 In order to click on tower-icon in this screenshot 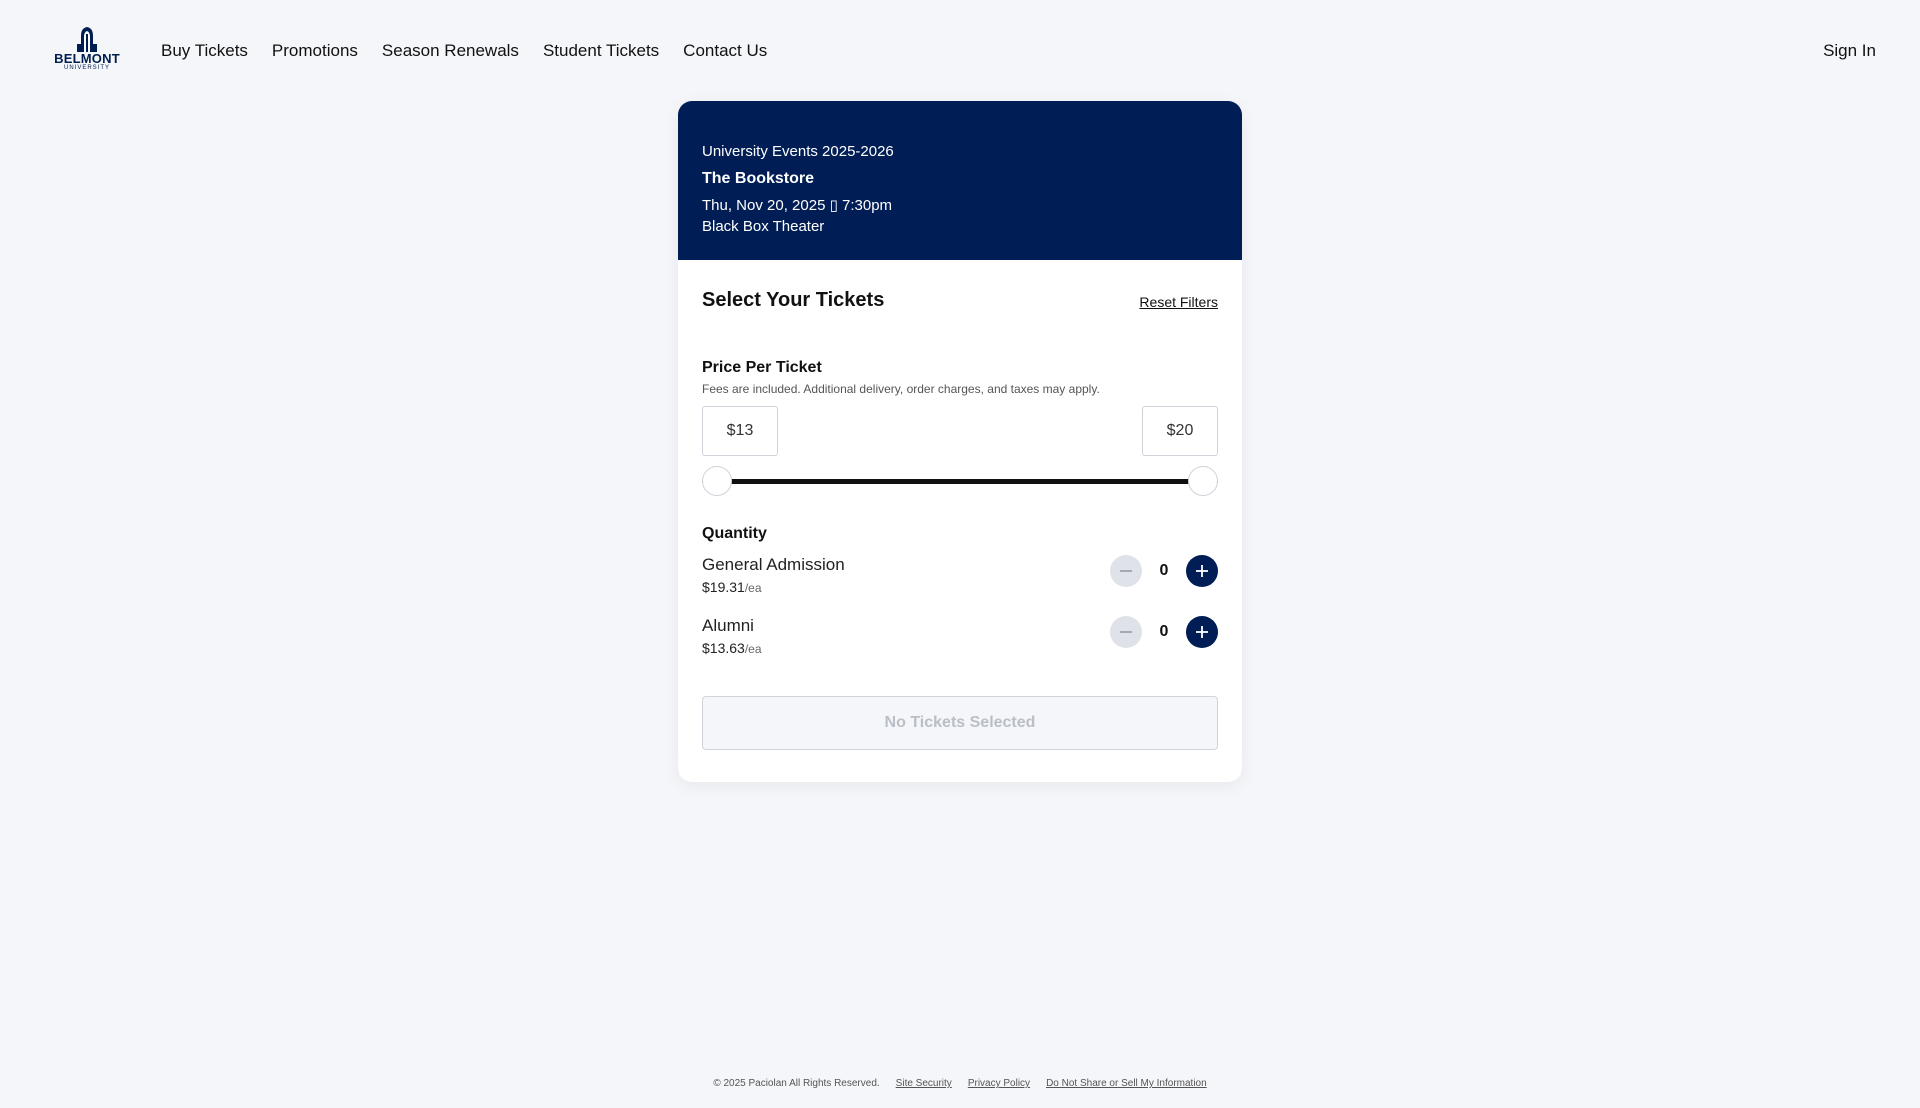, I will do `click(87, 39)`.